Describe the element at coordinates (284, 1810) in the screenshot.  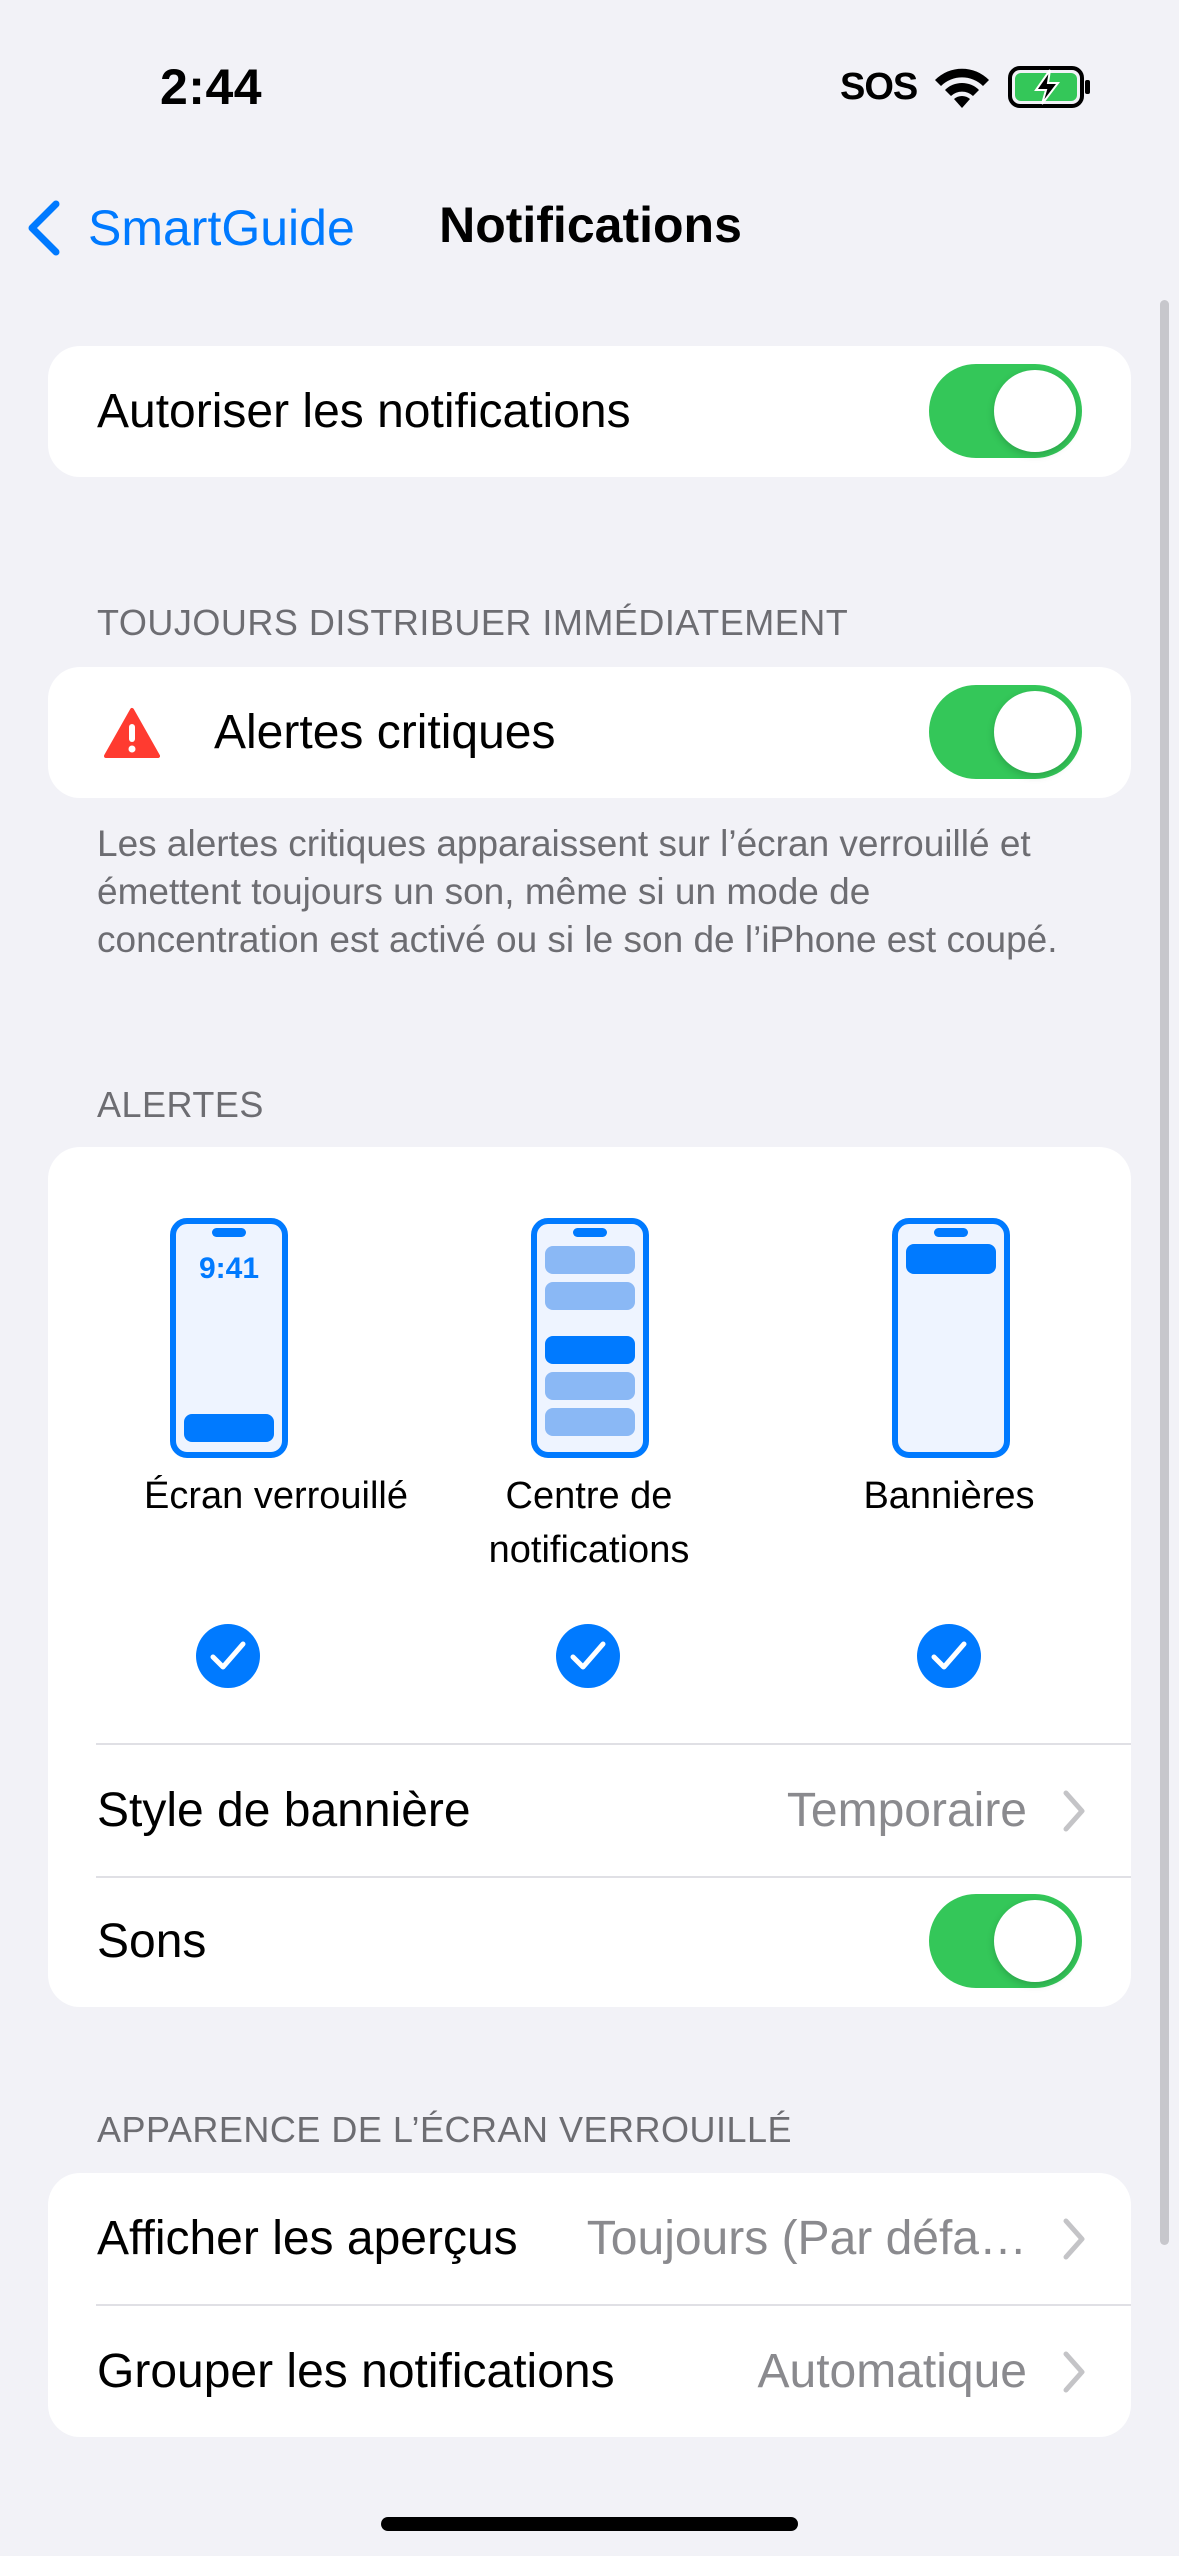
I see `banner-style-label: Style de bannière` at that location.